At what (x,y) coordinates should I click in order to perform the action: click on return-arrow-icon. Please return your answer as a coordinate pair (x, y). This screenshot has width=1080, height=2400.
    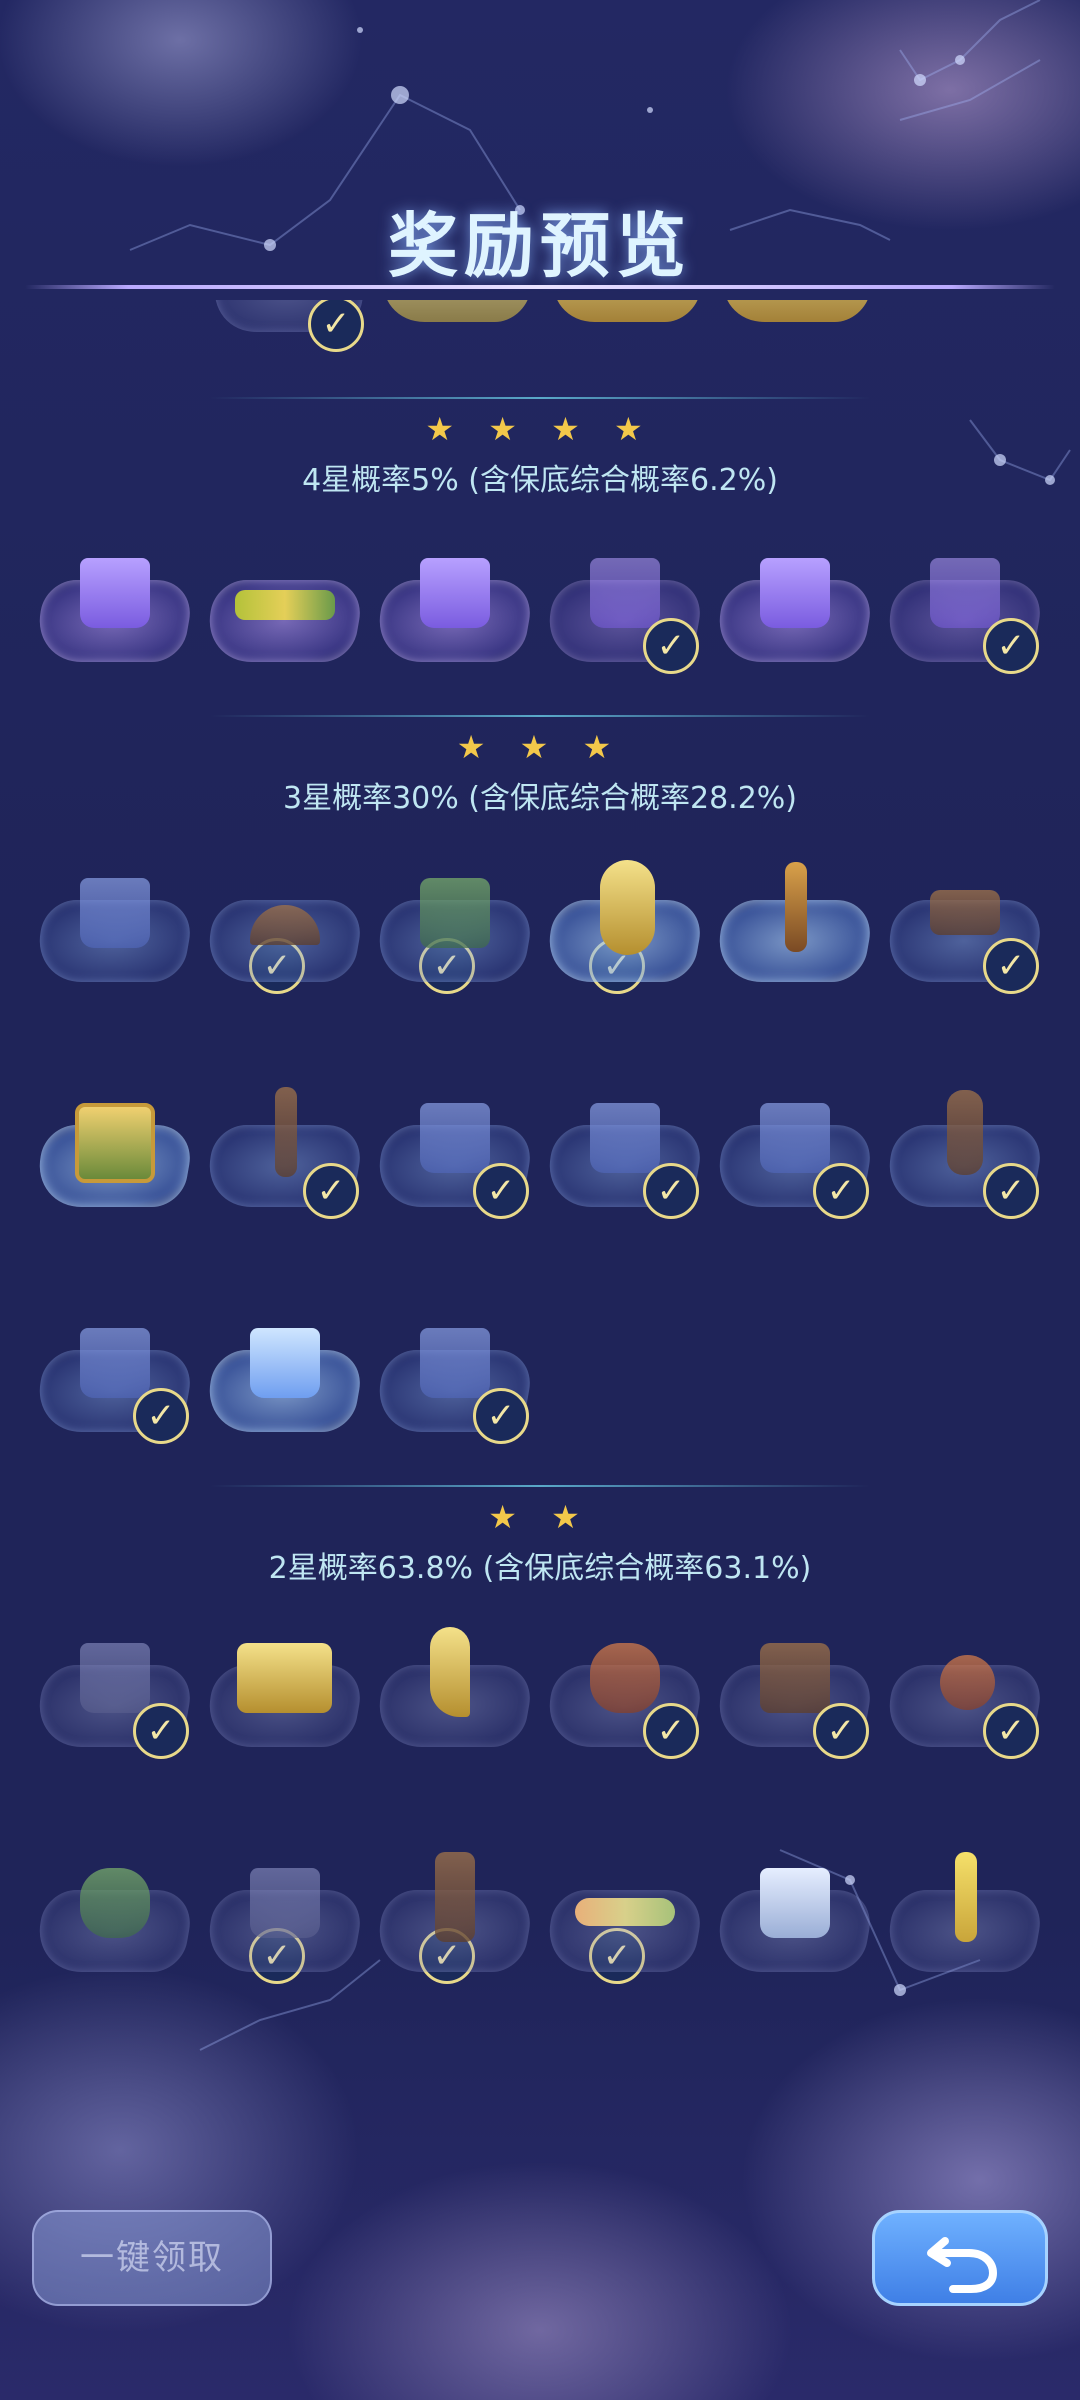
    Looking at the image, I should click on (962, 2265).